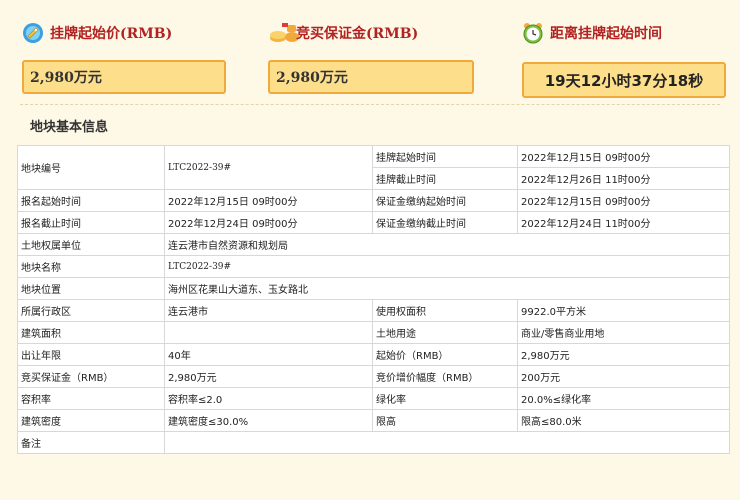 This screenshot has height=500, width=740. What do you see at coordinates (445, 332) in the screenshot?
I see `table-key: 土地用途` at bounding box center [445, 332].